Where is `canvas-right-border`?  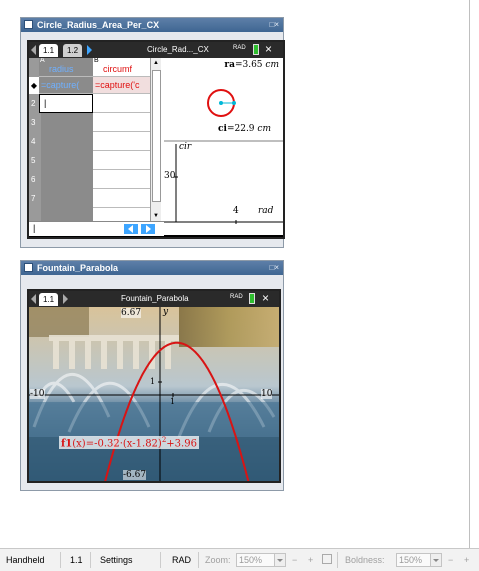
canvas-right-border is located at coordinates (469, 274).